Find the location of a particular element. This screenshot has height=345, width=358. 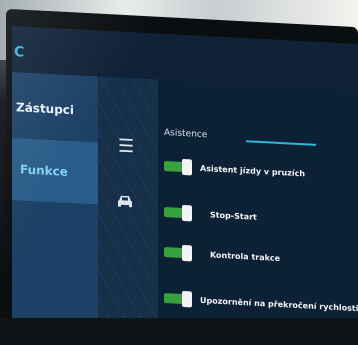

setting-row: Asistent jízdy v pruzích is located at coordinates (234, 169).